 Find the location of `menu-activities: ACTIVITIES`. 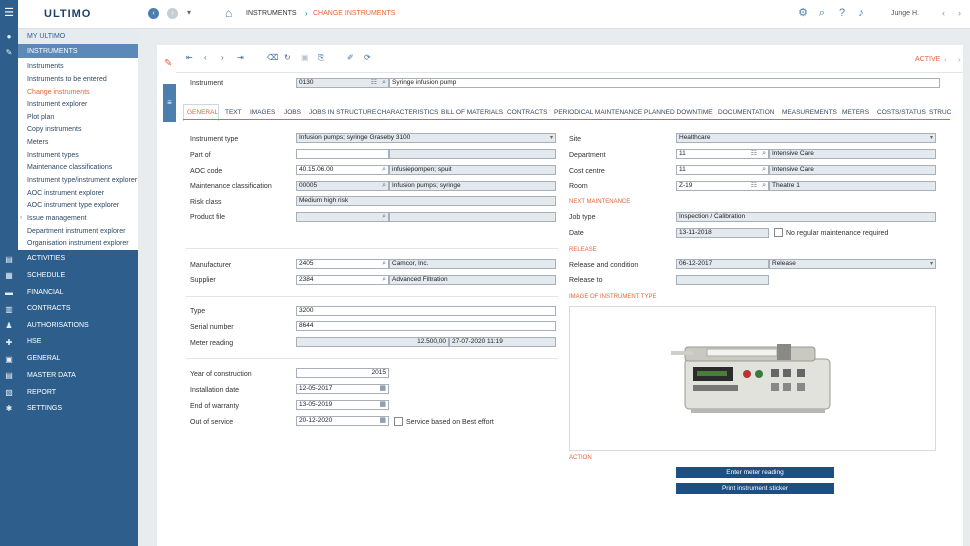

menu-activities: ACTIVITIES is located at coordinates (78, 258).